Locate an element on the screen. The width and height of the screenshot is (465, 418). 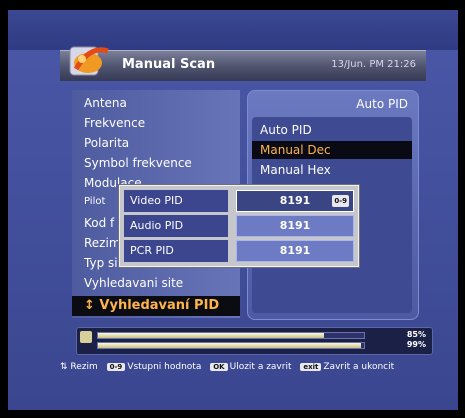
help-mode-label: ⇅ Rezim is located at coordinates (79, 367).